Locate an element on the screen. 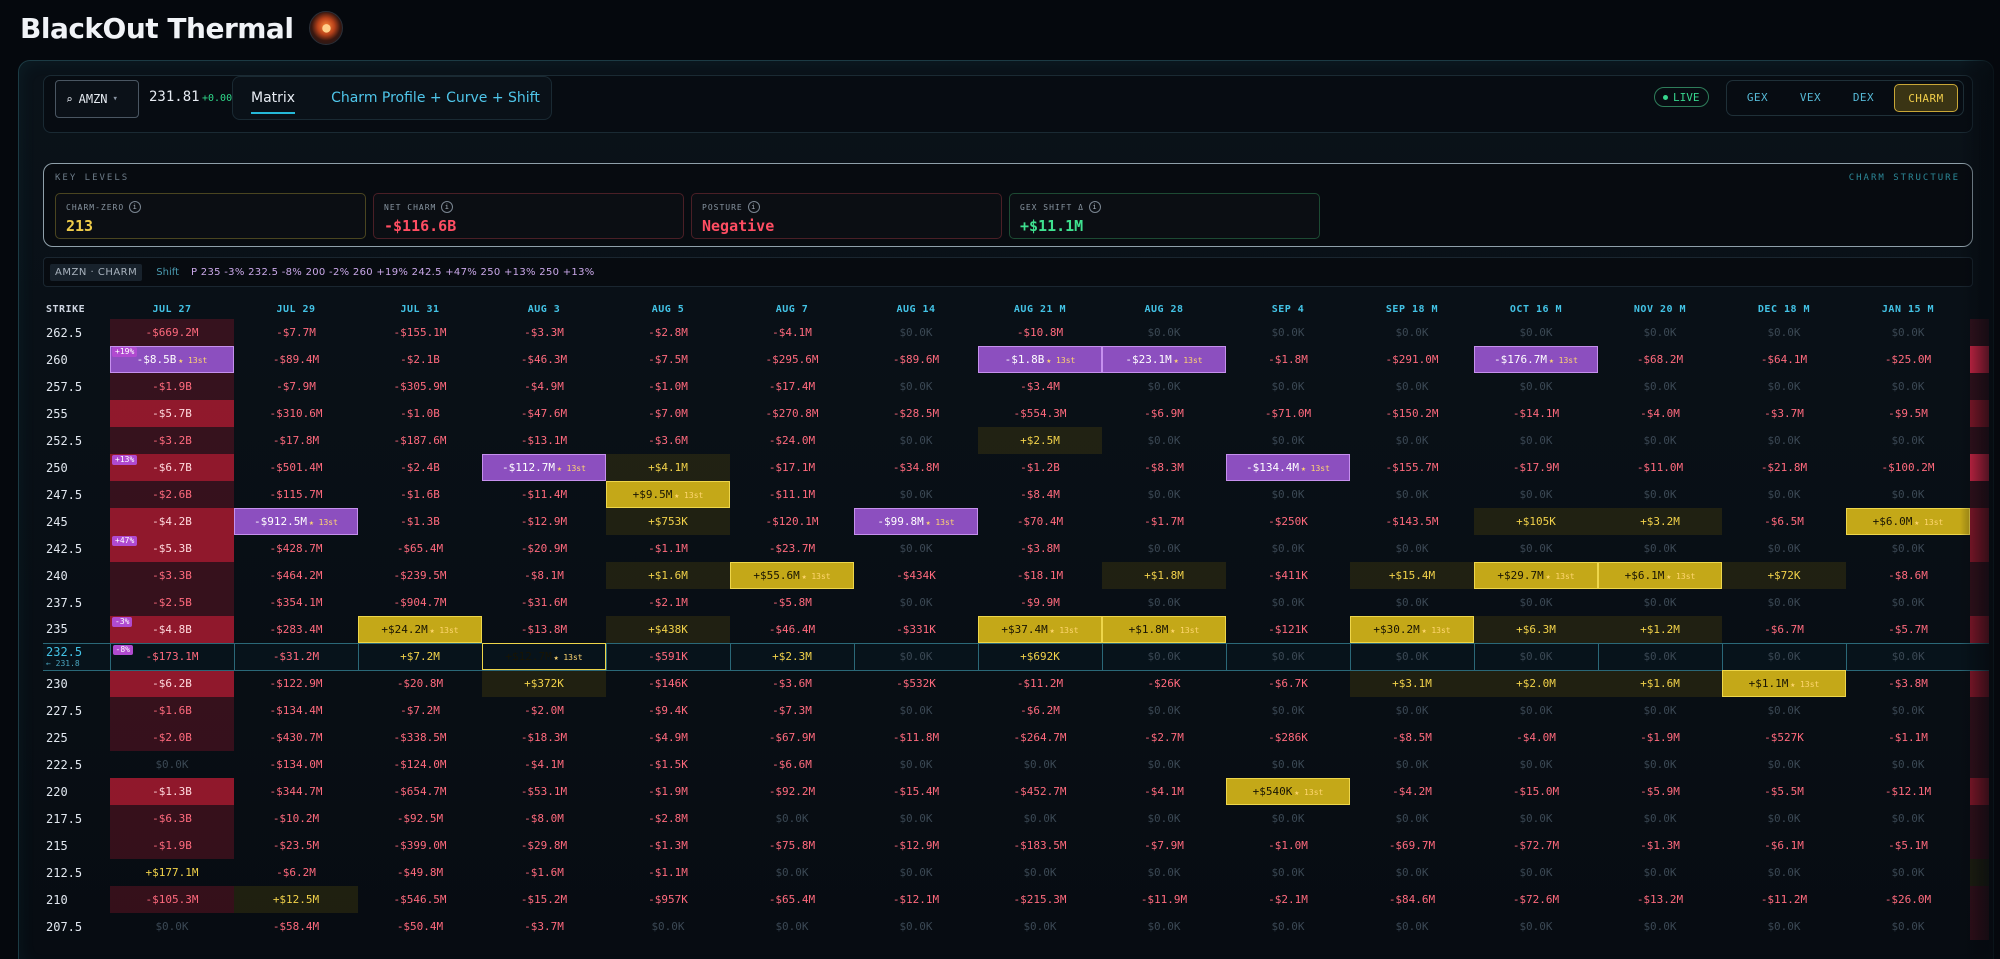 The height and width of the screenshot is (959, 2000). matrix-cell: -$121K is located at coordinates (1288, 629).